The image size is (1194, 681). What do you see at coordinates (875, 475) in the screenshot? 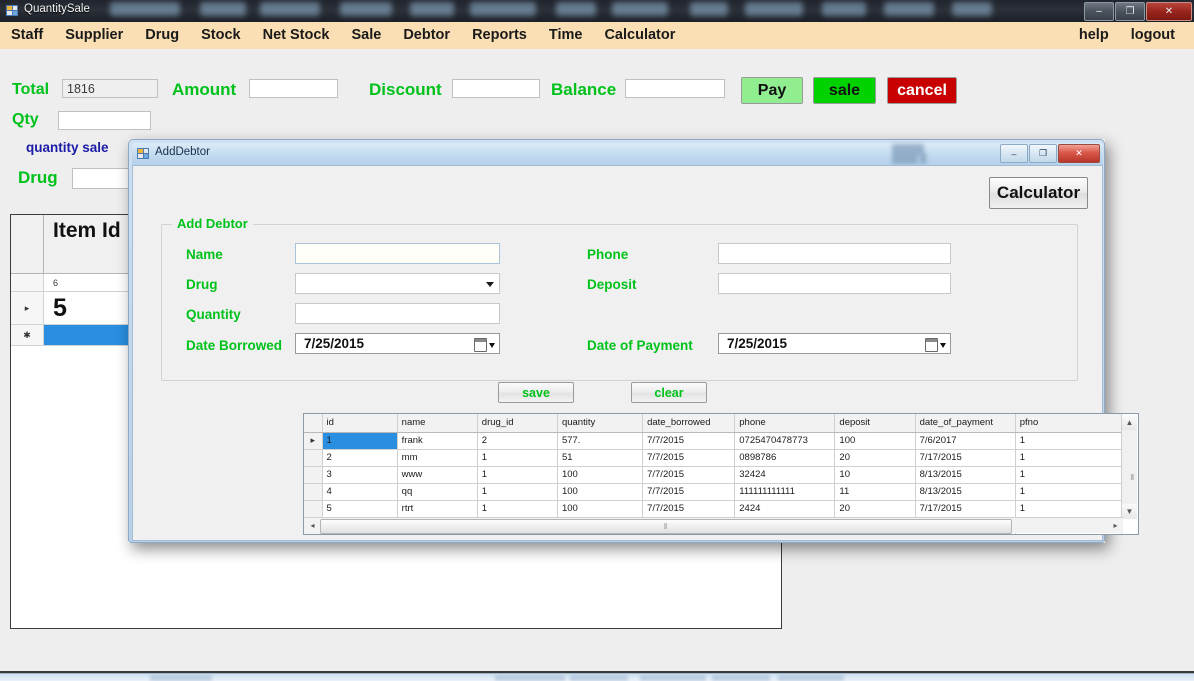
I see `cell-deposit: 10` at bounding box center [875, 475].